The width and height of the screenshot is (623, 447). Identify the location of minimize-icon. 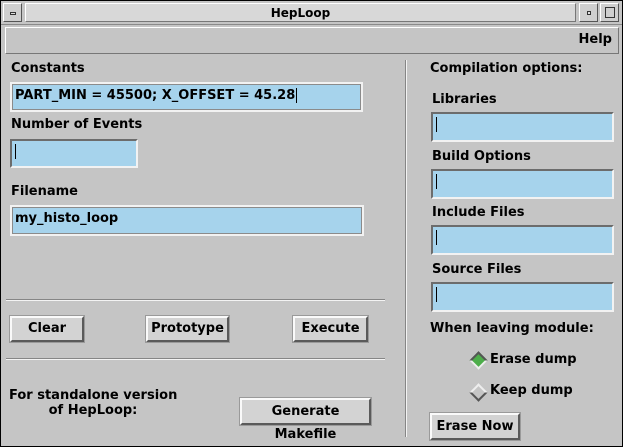
(589, 13).